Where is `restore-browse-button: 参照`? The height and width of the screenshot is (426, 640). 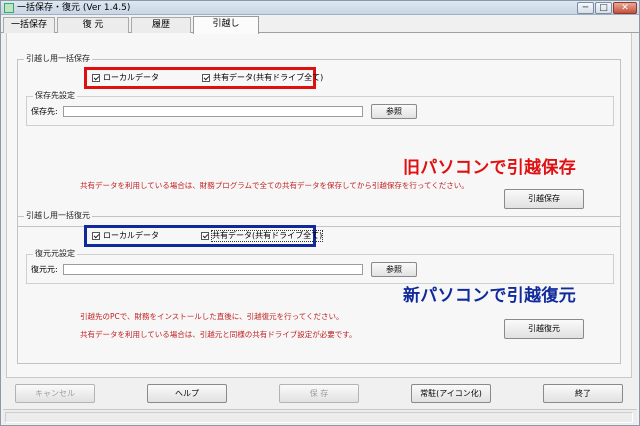 restore-browse-button: 参照 is located at coordinates (394, 269).